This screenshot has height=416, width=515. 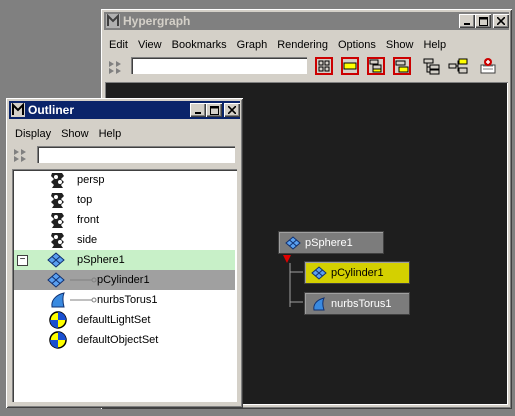 I want to click on menu-edit: Edit, so click(x=118, y=45).